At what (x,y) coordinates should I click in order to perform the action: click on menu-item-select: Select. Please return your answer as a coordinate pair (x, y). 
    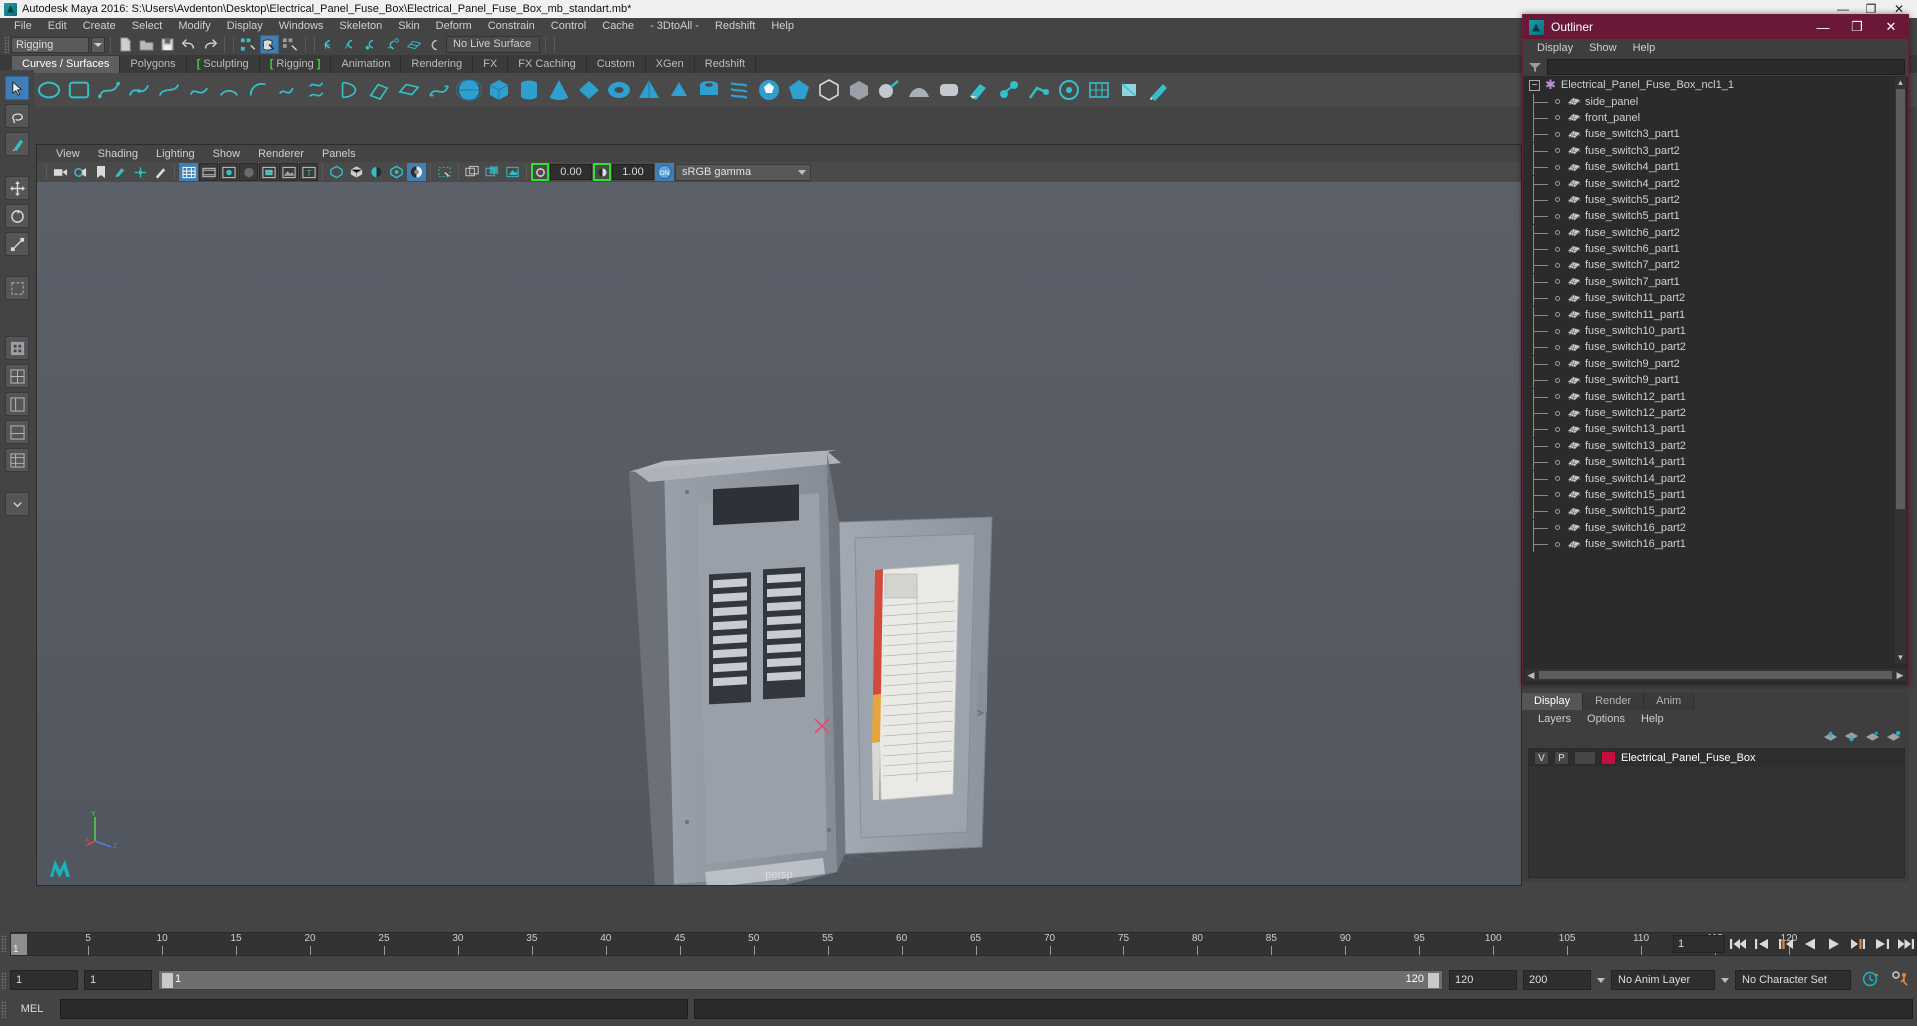
    Looking at the image, I should click on (147, 26).